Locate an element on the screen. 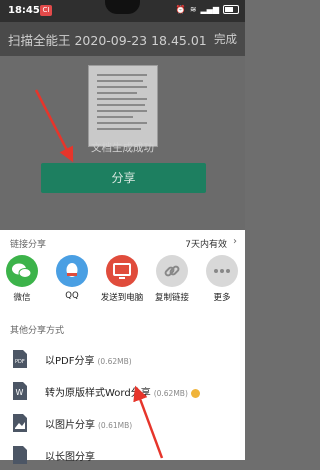 This screenshot has width=320, height=470. alarm-icon: ⏰ is located at coordinates (180, 9).